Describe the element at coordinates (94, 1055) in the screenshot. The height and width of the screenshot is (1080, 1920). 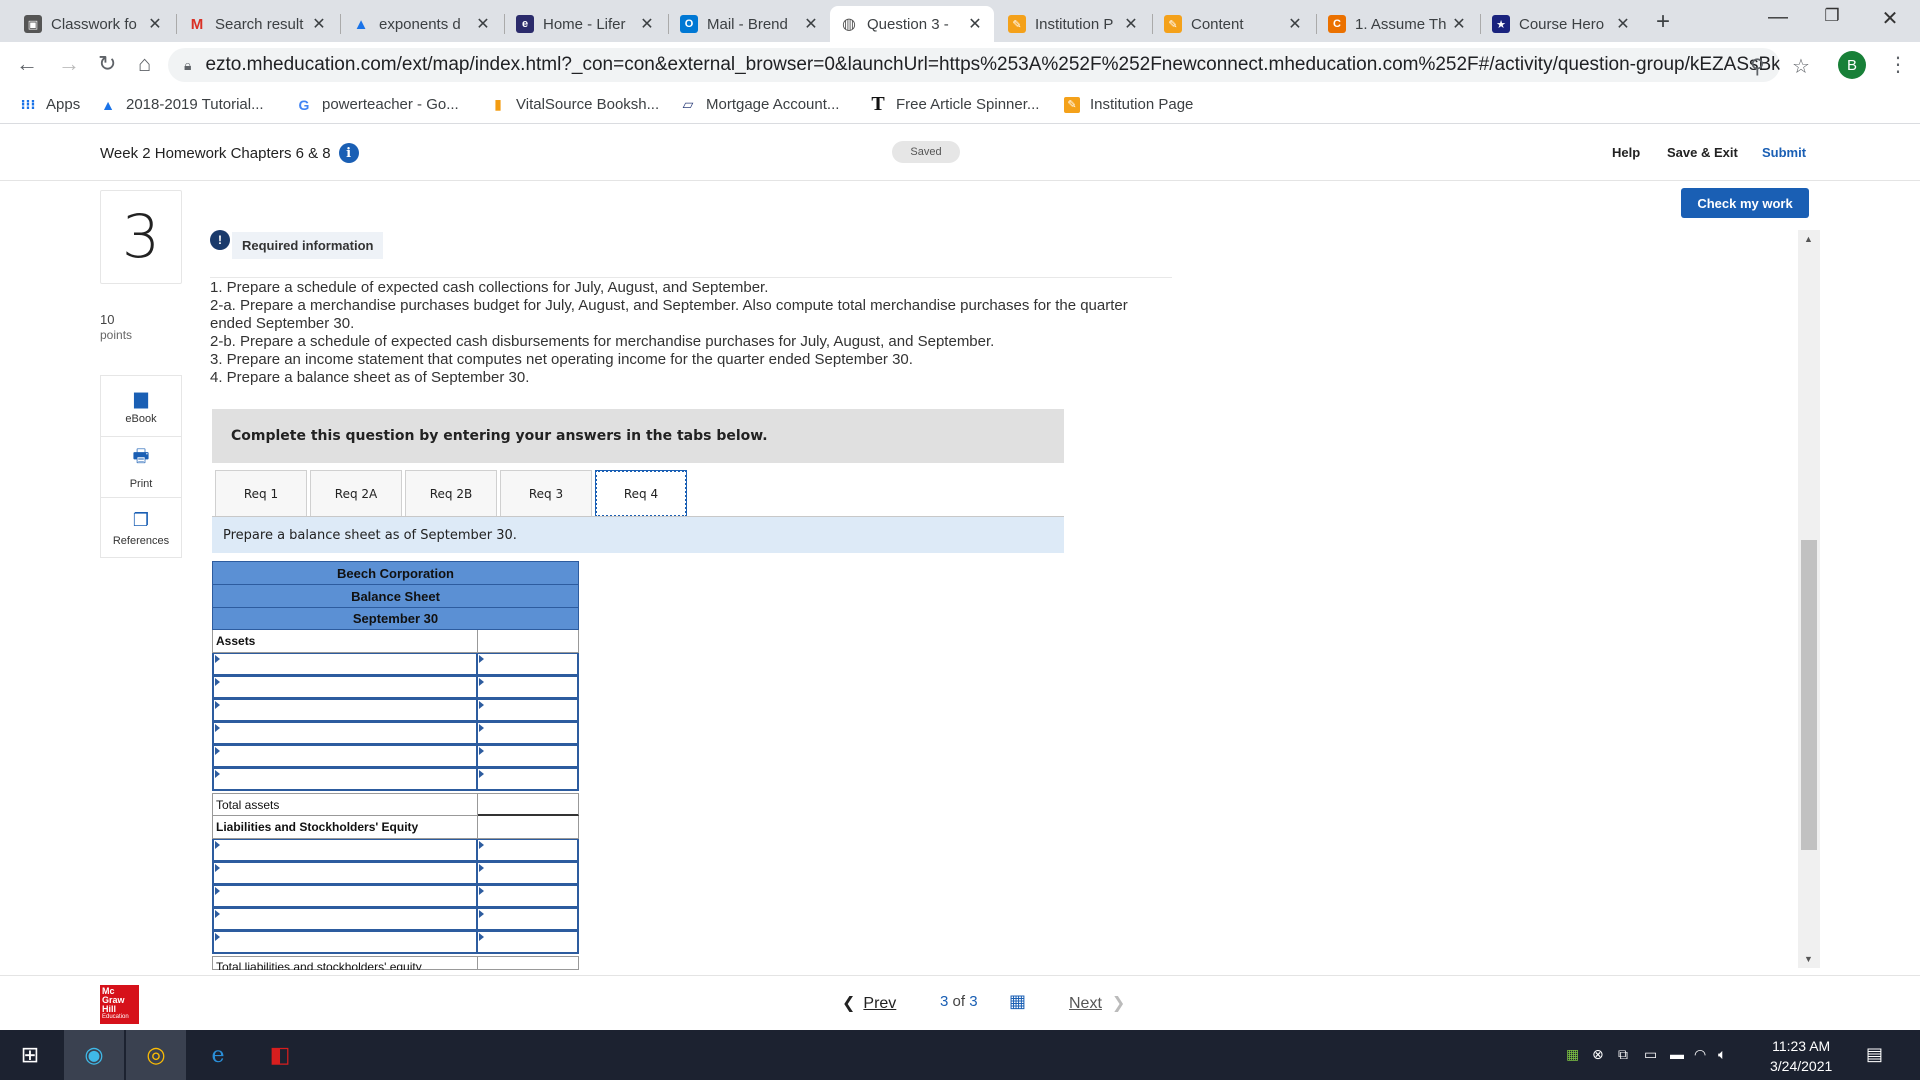
I see `edge-browser-icon: ◉` at that location.